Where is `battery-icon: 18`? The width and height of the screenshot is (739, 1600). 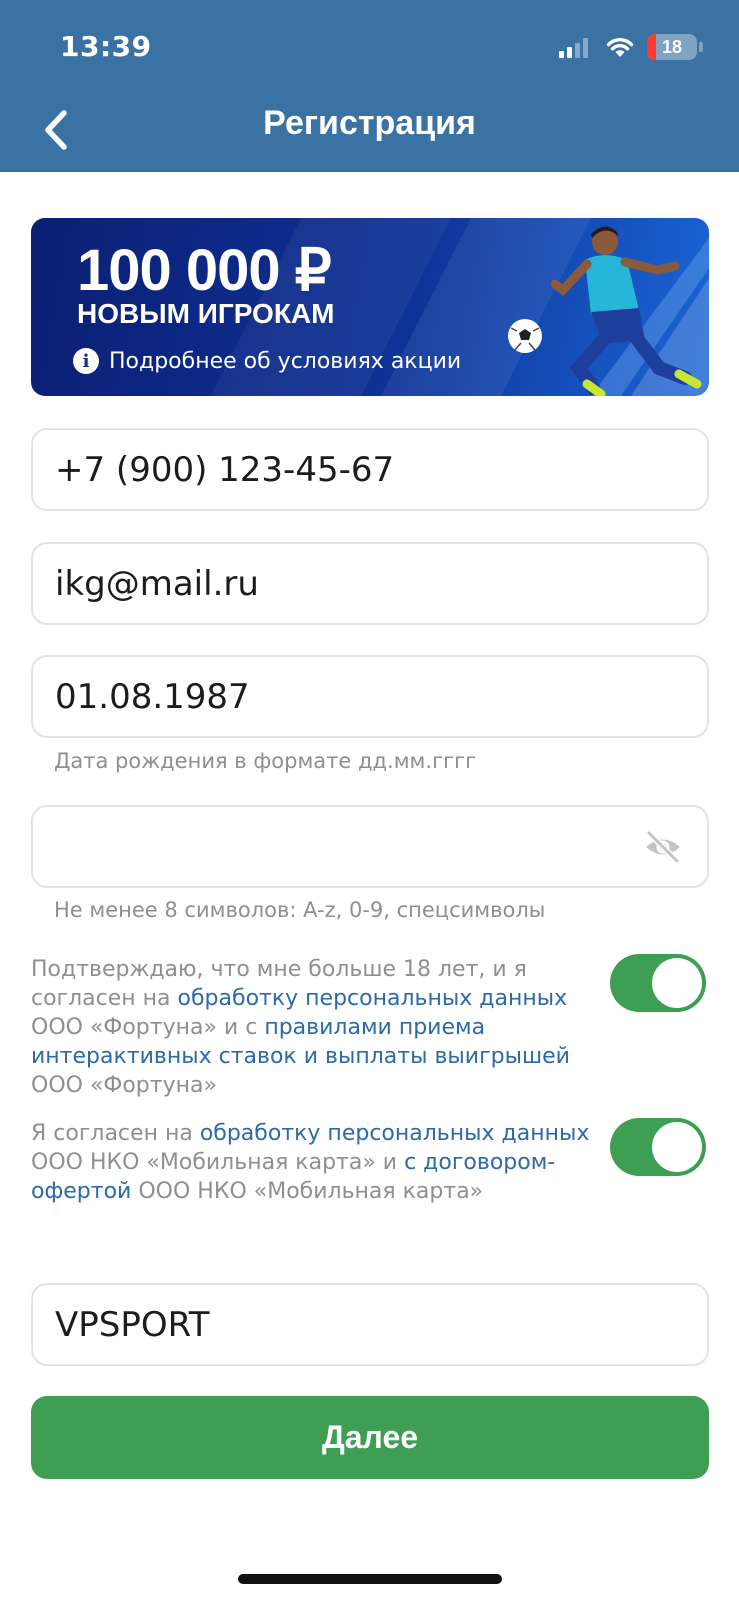 battery-icon: 18 is located at coordinates (672, 47).